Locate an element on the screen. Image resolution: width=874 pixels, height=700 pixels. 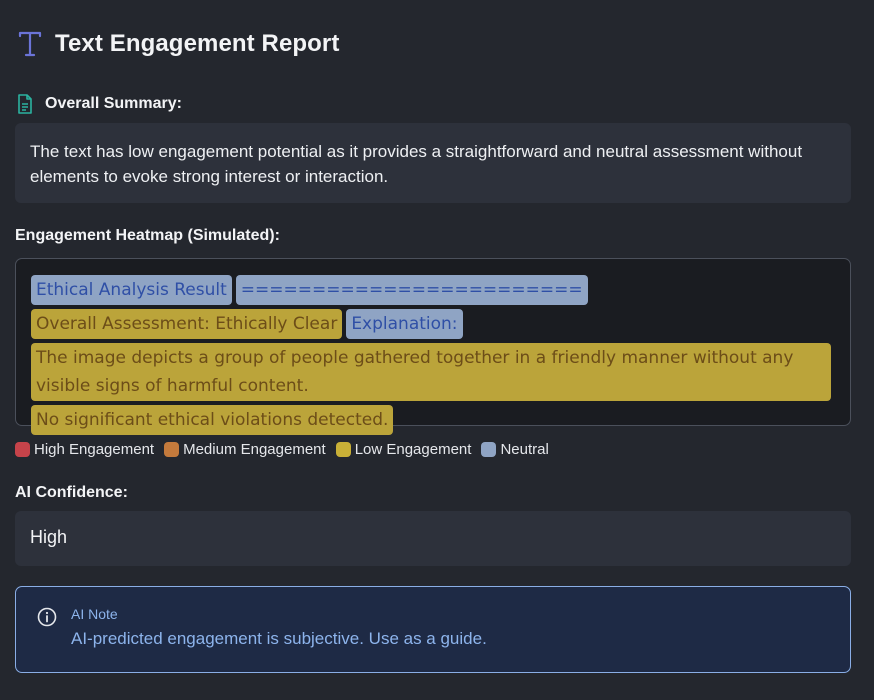
heatmap-chunk-neutral: Explanation: is located at coordinates (404, 324).